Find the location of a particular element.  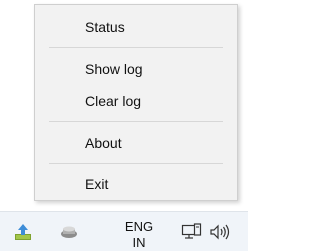

menu-item-exit: Exit is located at coordinates (96, 184).